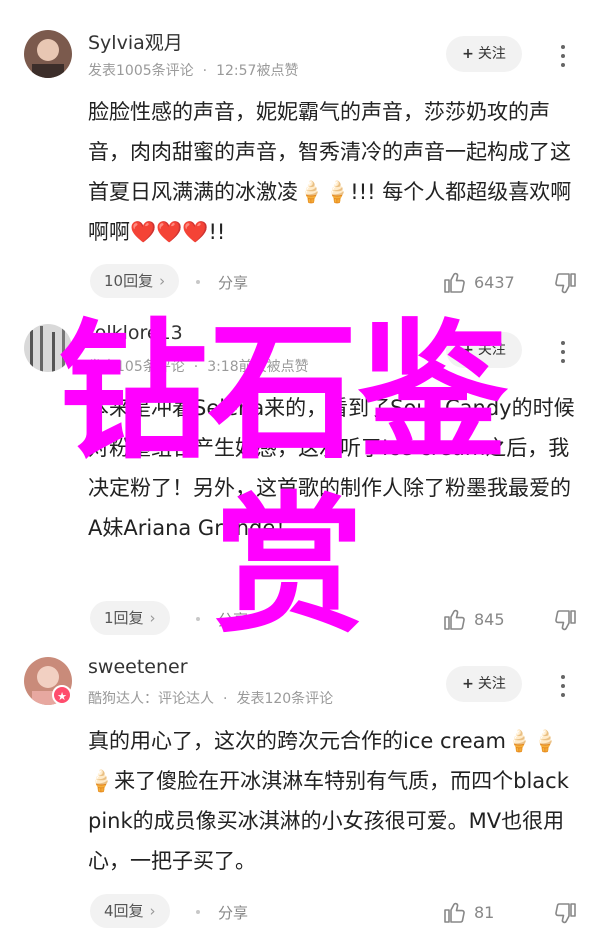 The width and height of the screenshot is (600, 944). Describe the element at coordinates (130, 911) in the screenshot. I see `replies-button: 4回复 ›` at that location.